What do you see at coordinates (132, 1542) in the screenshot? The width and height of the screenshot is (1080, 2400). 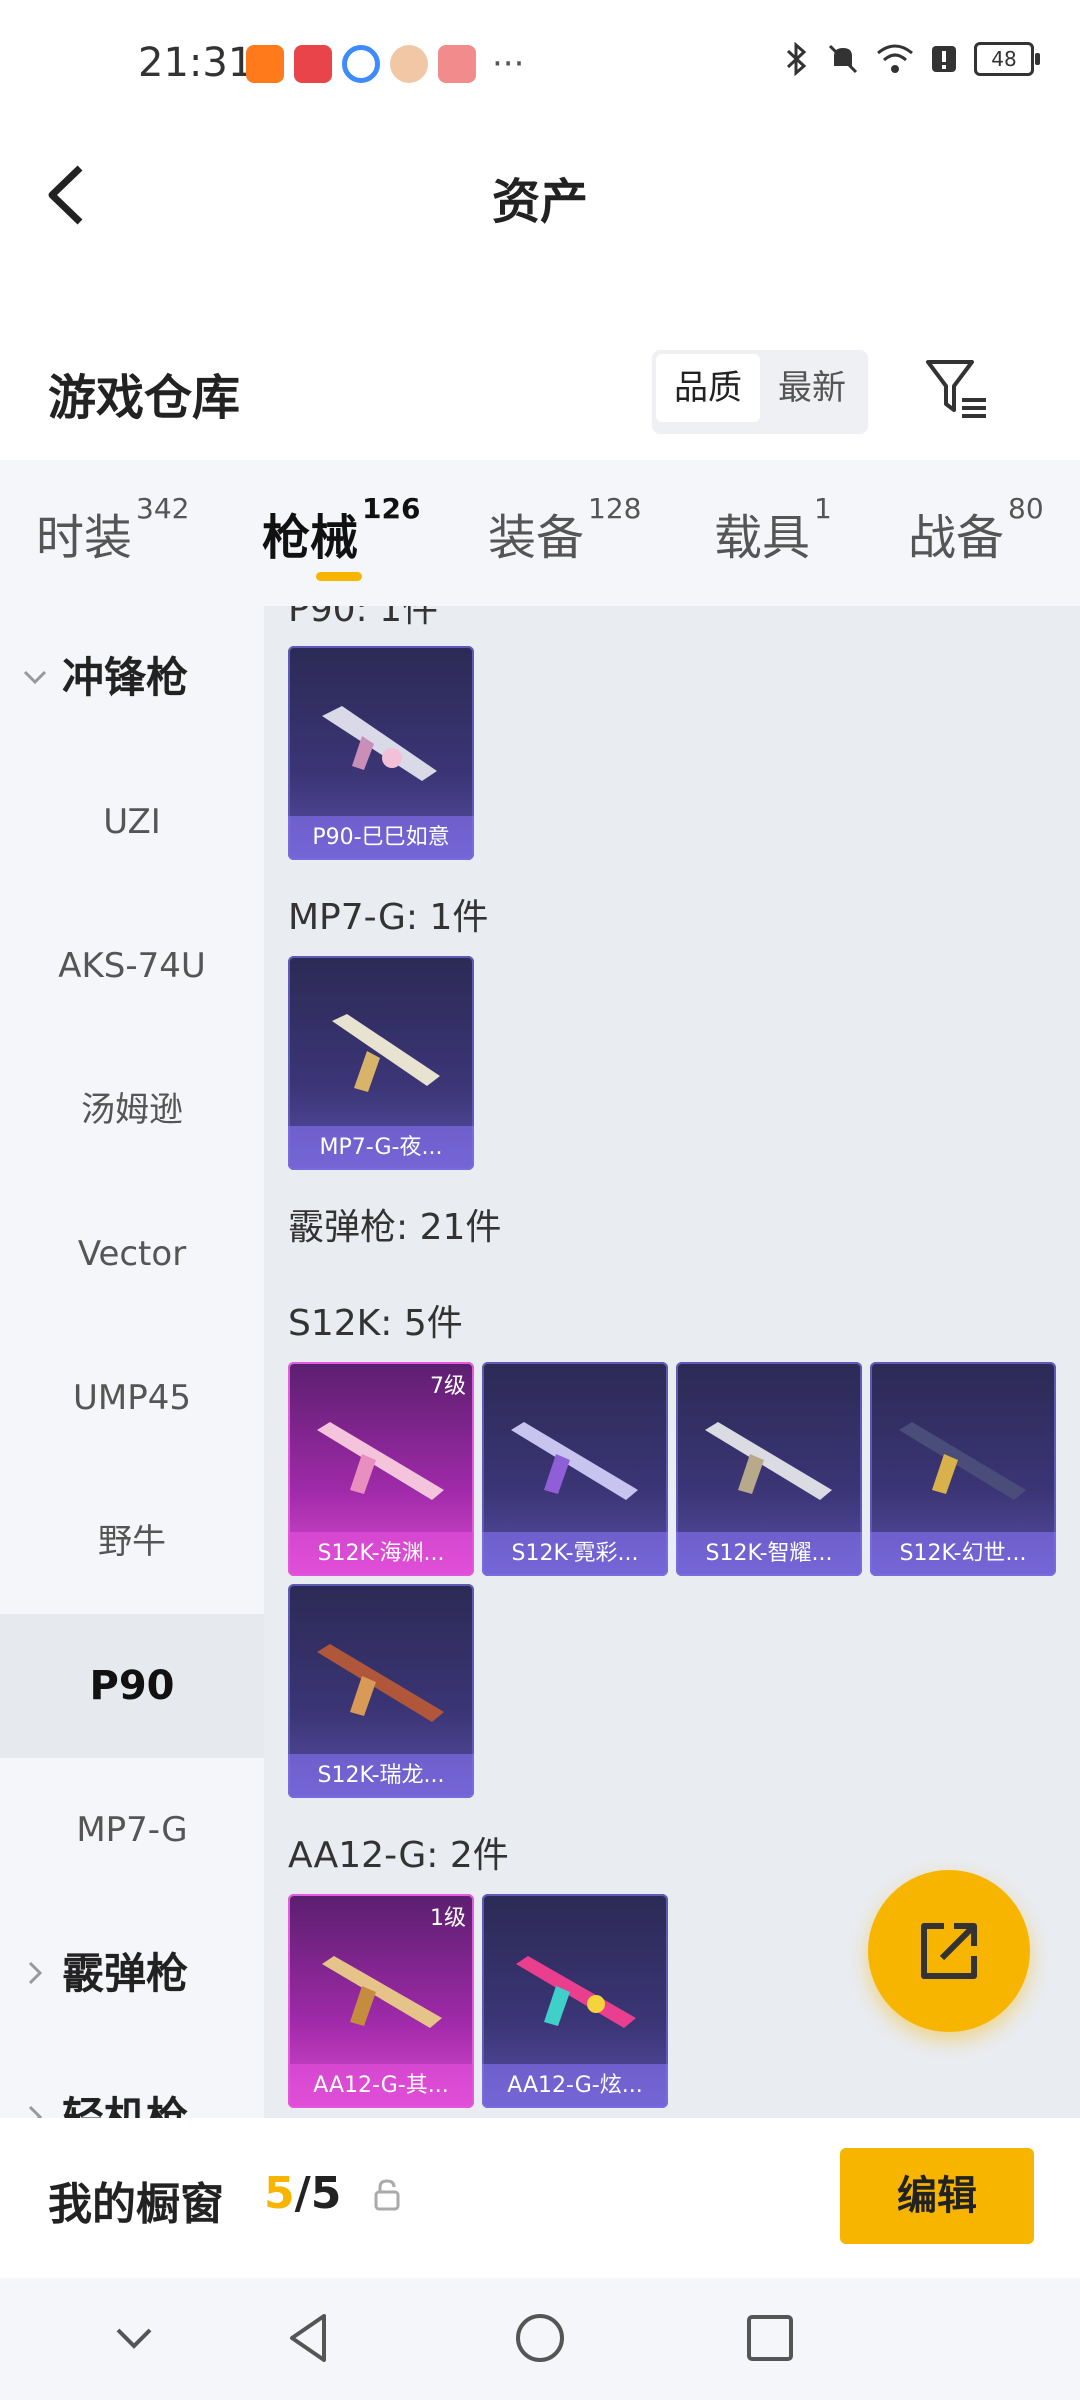 I see `sidebar-item-bizon: 野牛` at bounding box center [132, 1542].